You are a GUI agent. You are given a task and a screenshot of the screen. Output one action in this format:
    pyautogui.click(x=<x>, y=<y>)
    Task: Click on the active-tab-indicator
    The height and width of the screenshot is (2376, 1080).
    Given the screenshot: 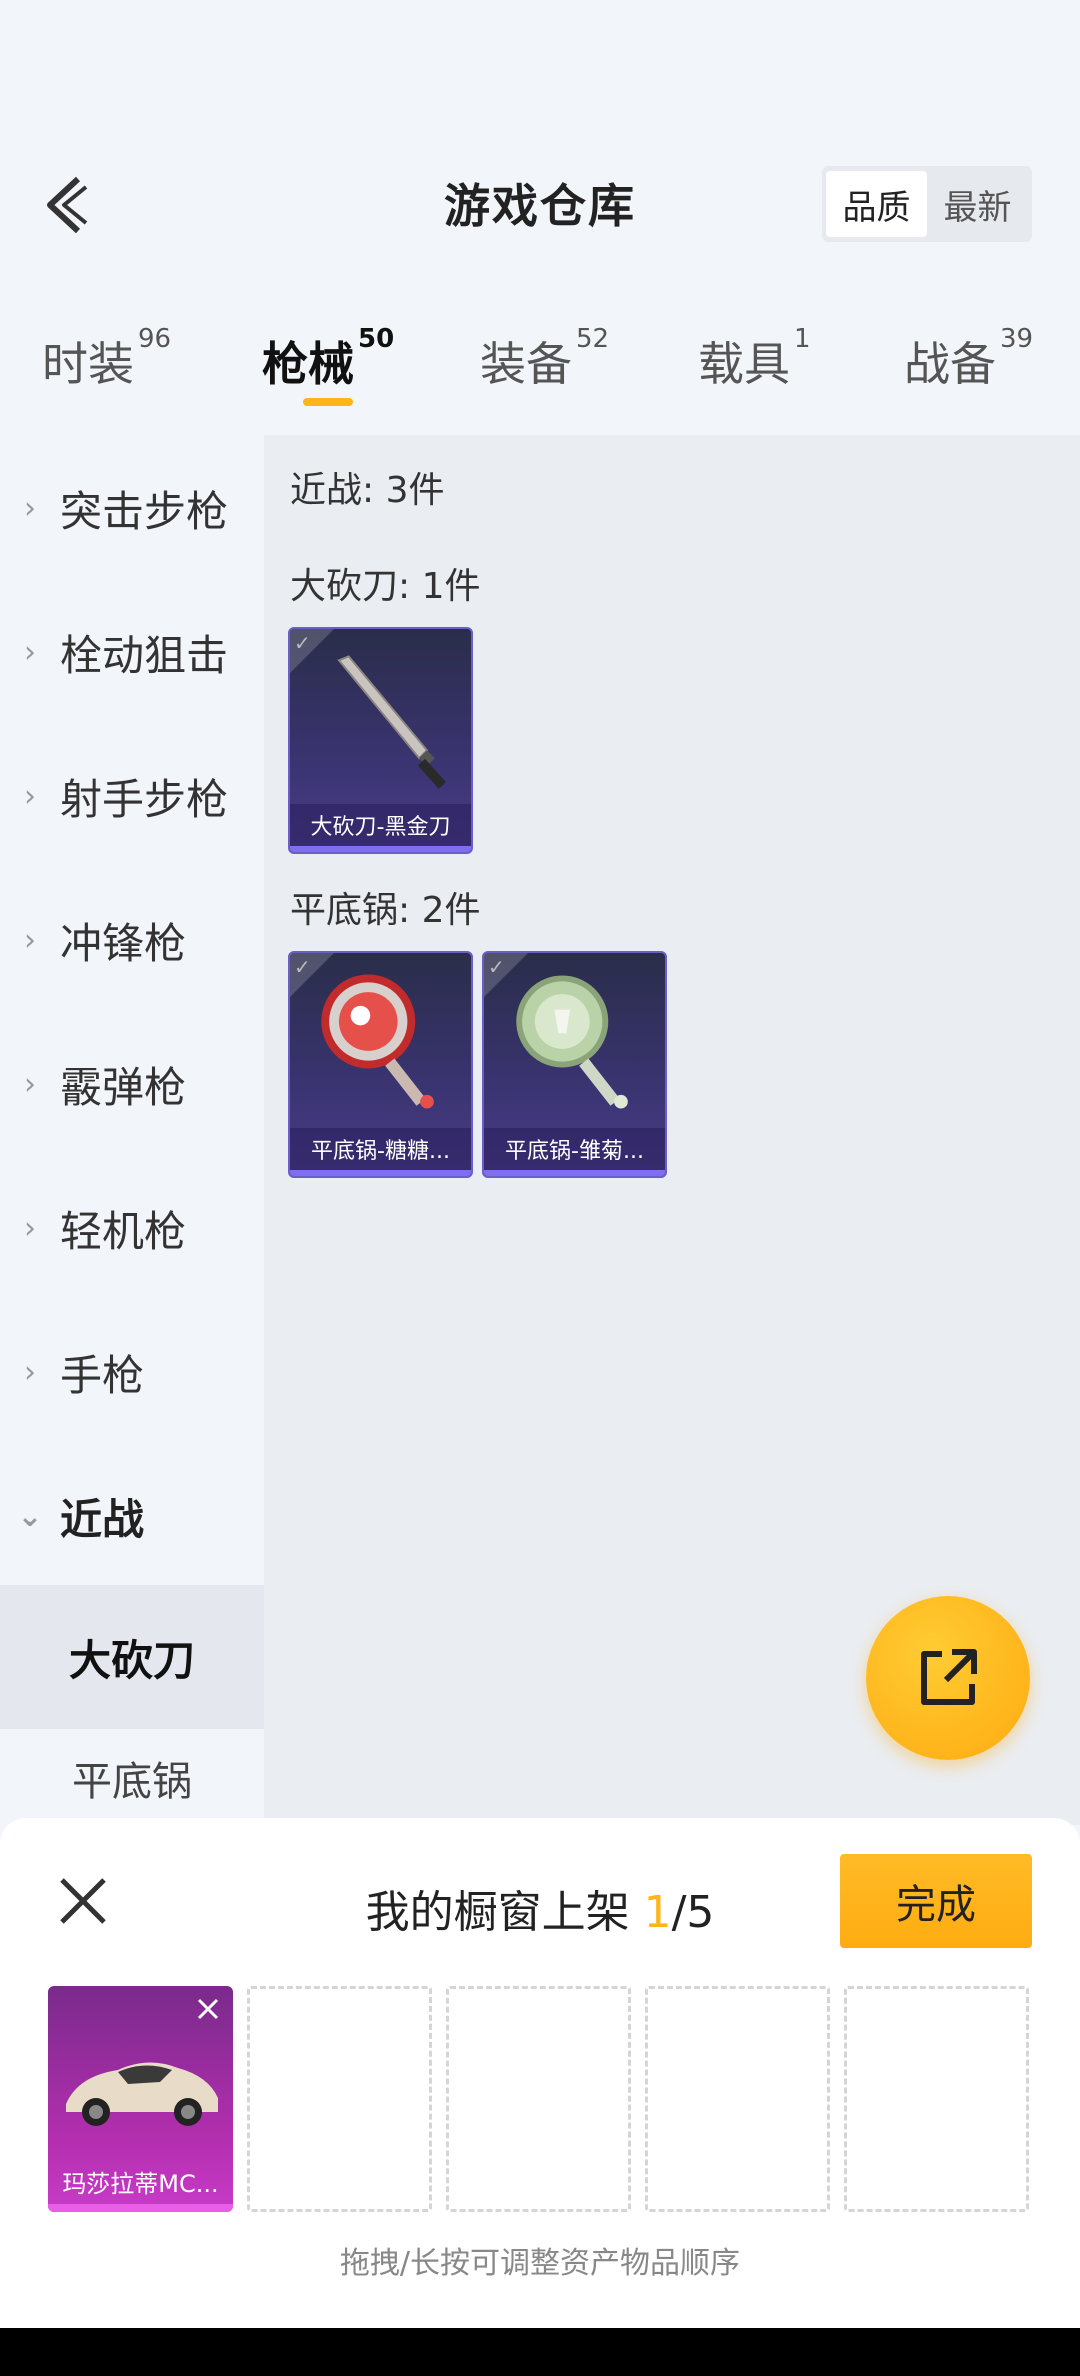 What is the action you would take?
    pyautogui.click(x=328, y=402)
    